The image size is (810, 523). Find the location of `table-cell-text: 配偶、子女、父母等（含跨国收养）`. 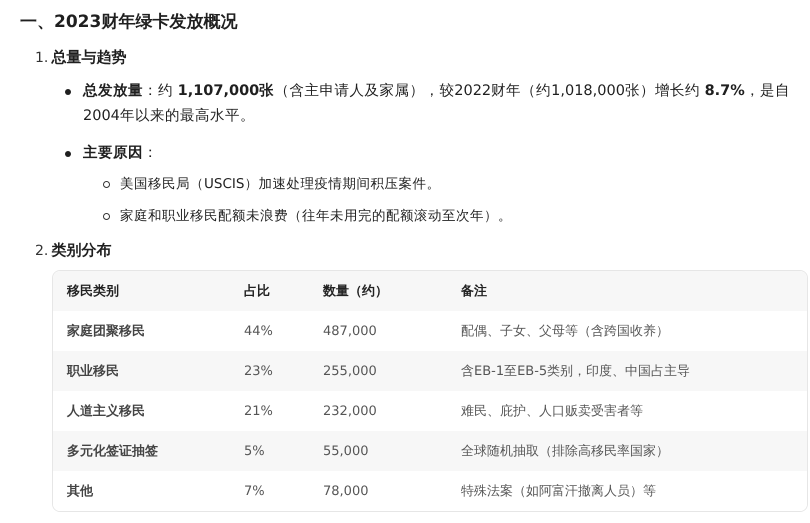

table-cell-text: 配偶、子女、父母等（含跨国收养） is located at coordinates (565, 331).